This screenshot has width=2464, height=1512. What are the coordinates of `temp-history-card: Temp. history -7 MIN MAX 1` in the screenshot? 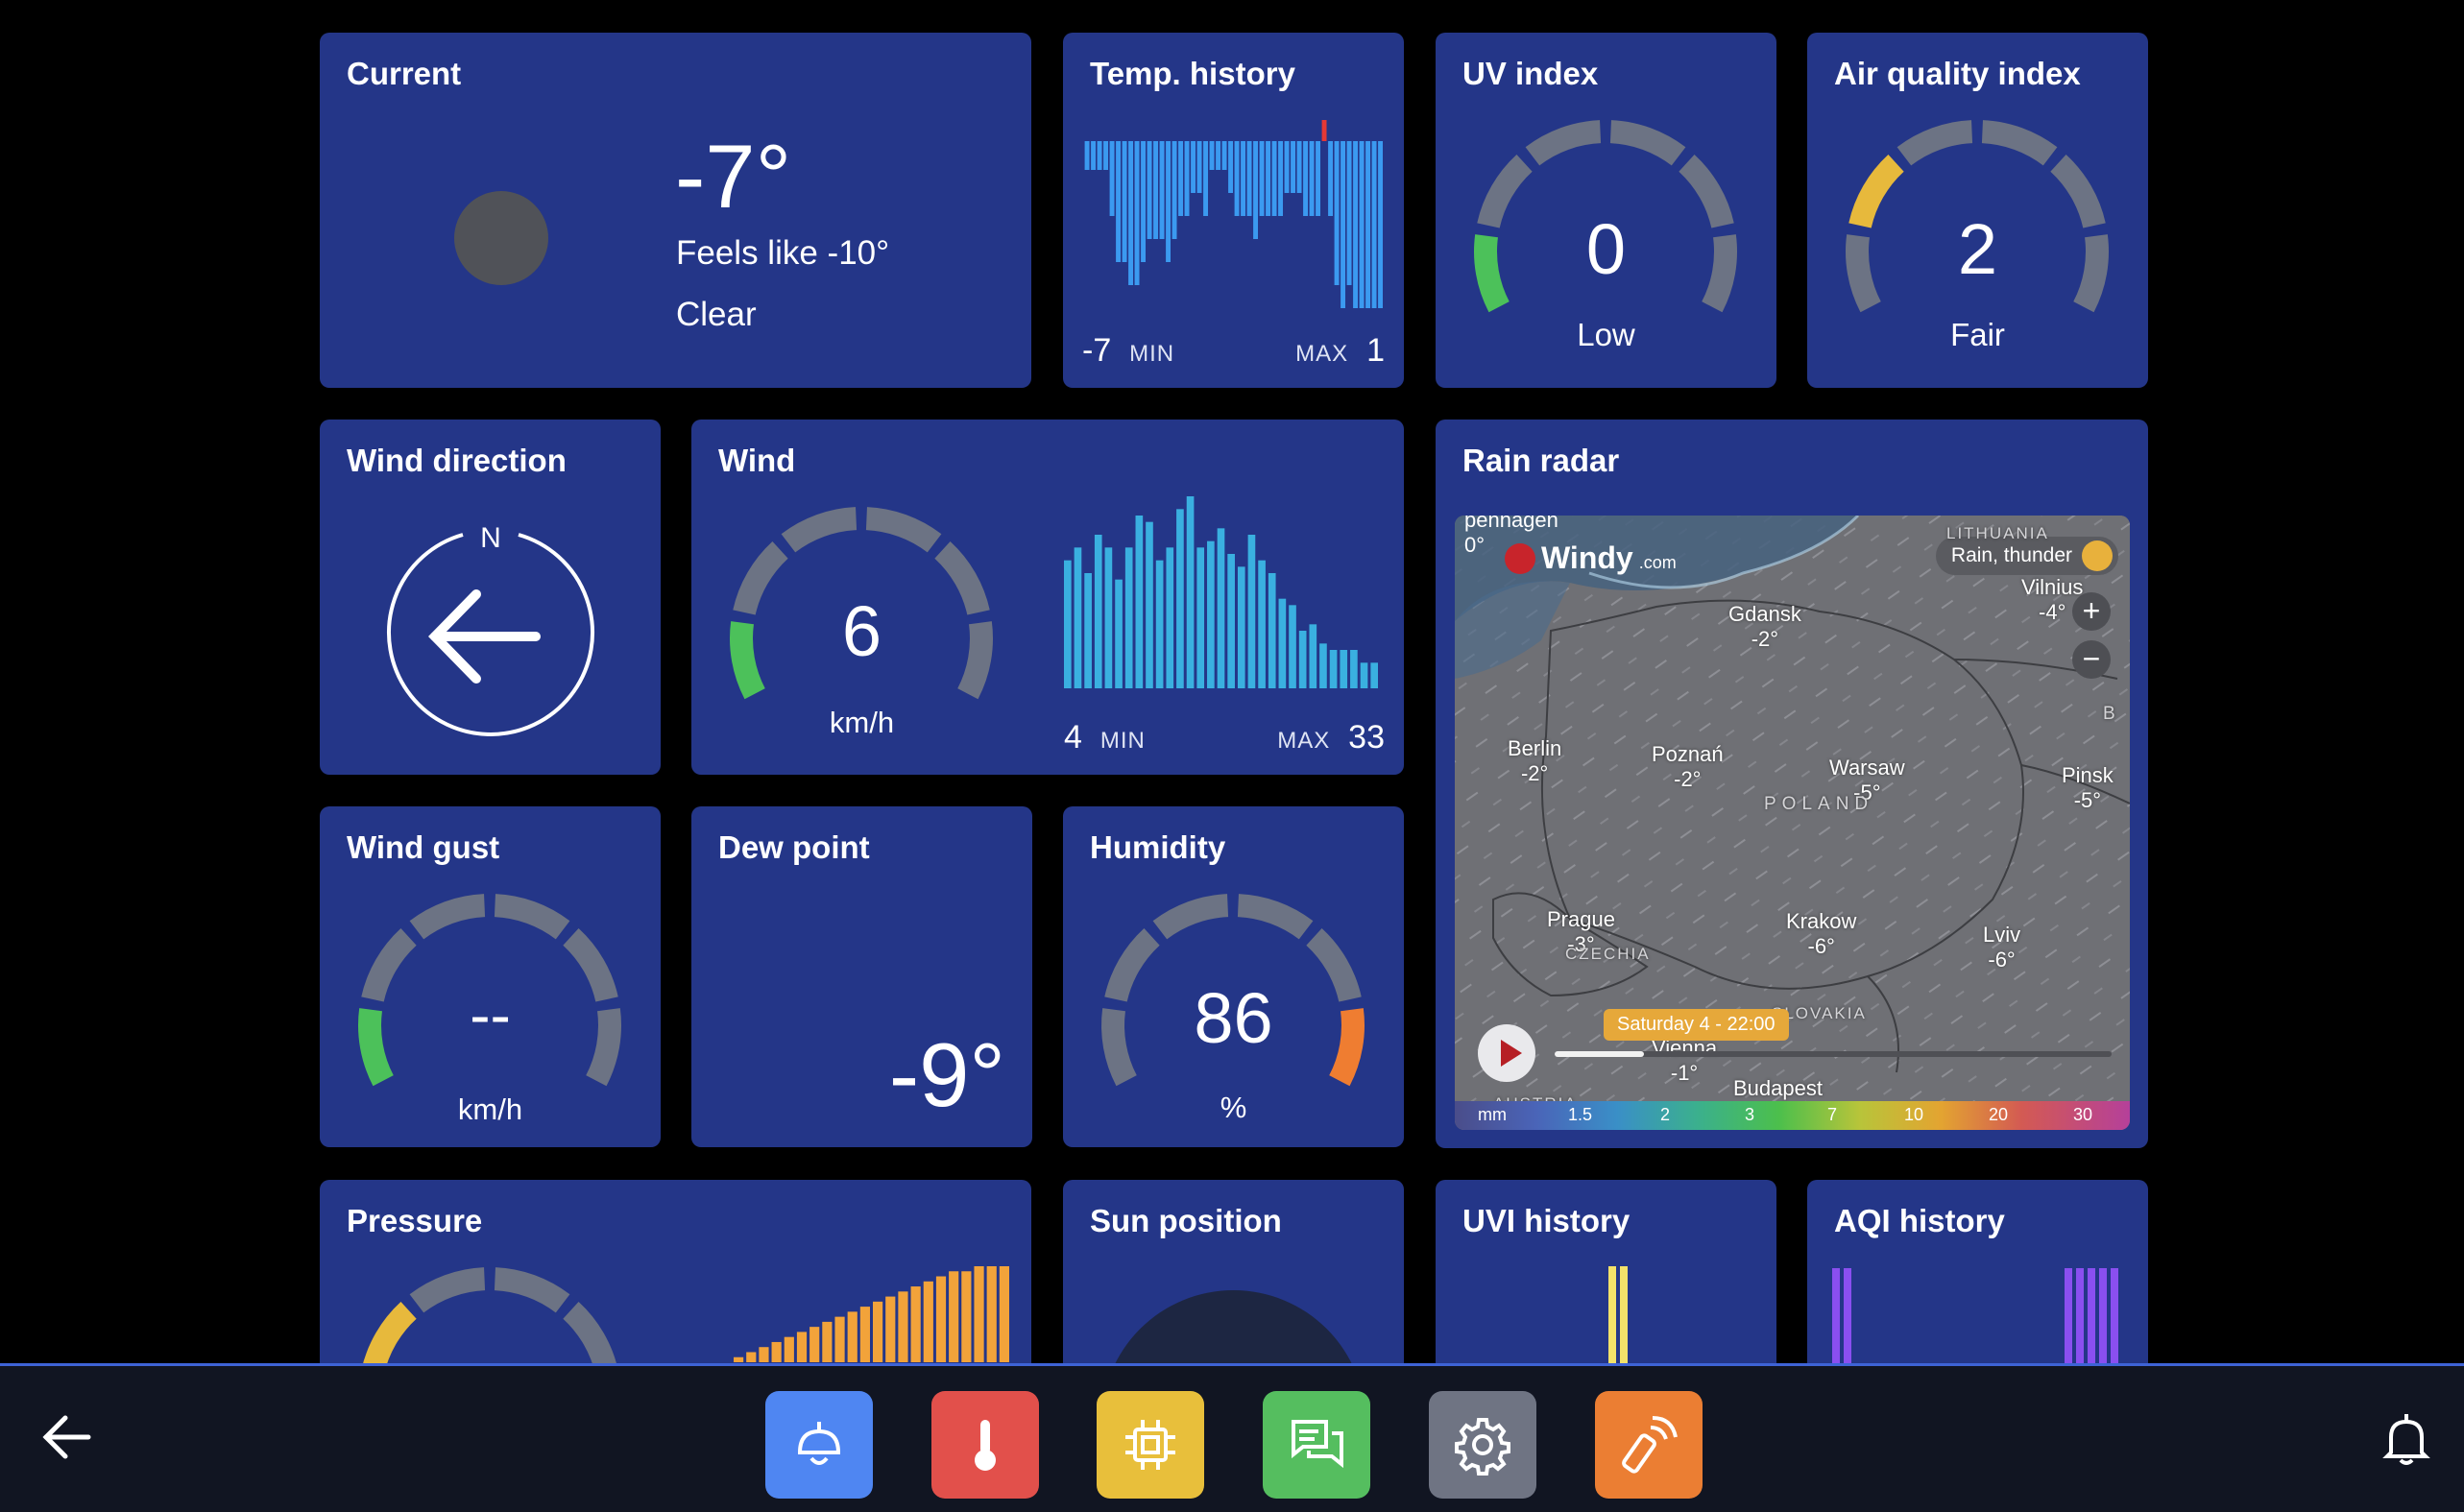 It's located at (1234, 210).